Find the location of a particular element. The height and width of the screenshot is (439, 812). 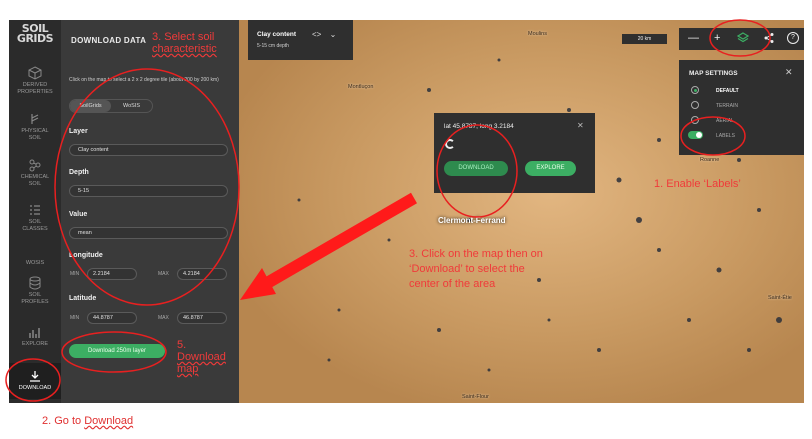

popup-explore-button: EXPLORE is located at coordinates (550, 168).